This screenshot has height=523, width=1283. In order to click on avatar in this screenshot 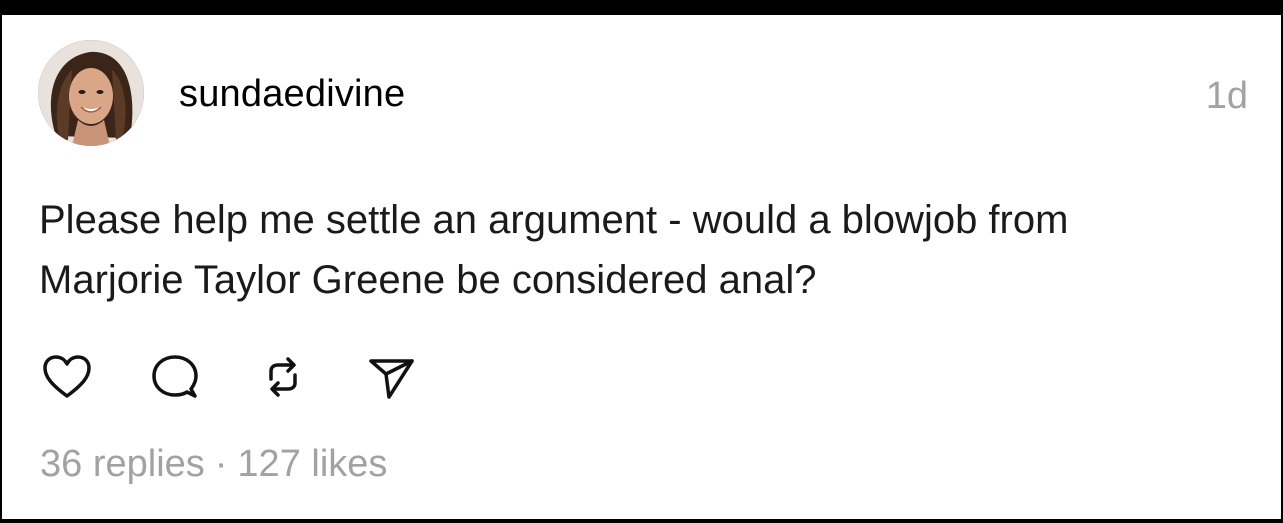, I will do `click(91, 93)`.